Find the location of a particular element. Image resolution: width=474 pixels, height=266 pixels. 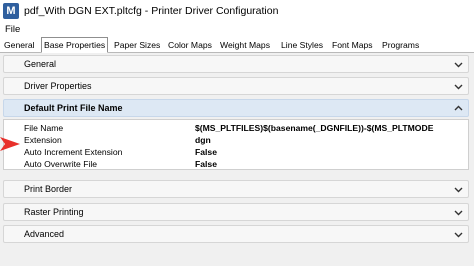

annotation-arrow-icon is located at coordinates (10, 144).